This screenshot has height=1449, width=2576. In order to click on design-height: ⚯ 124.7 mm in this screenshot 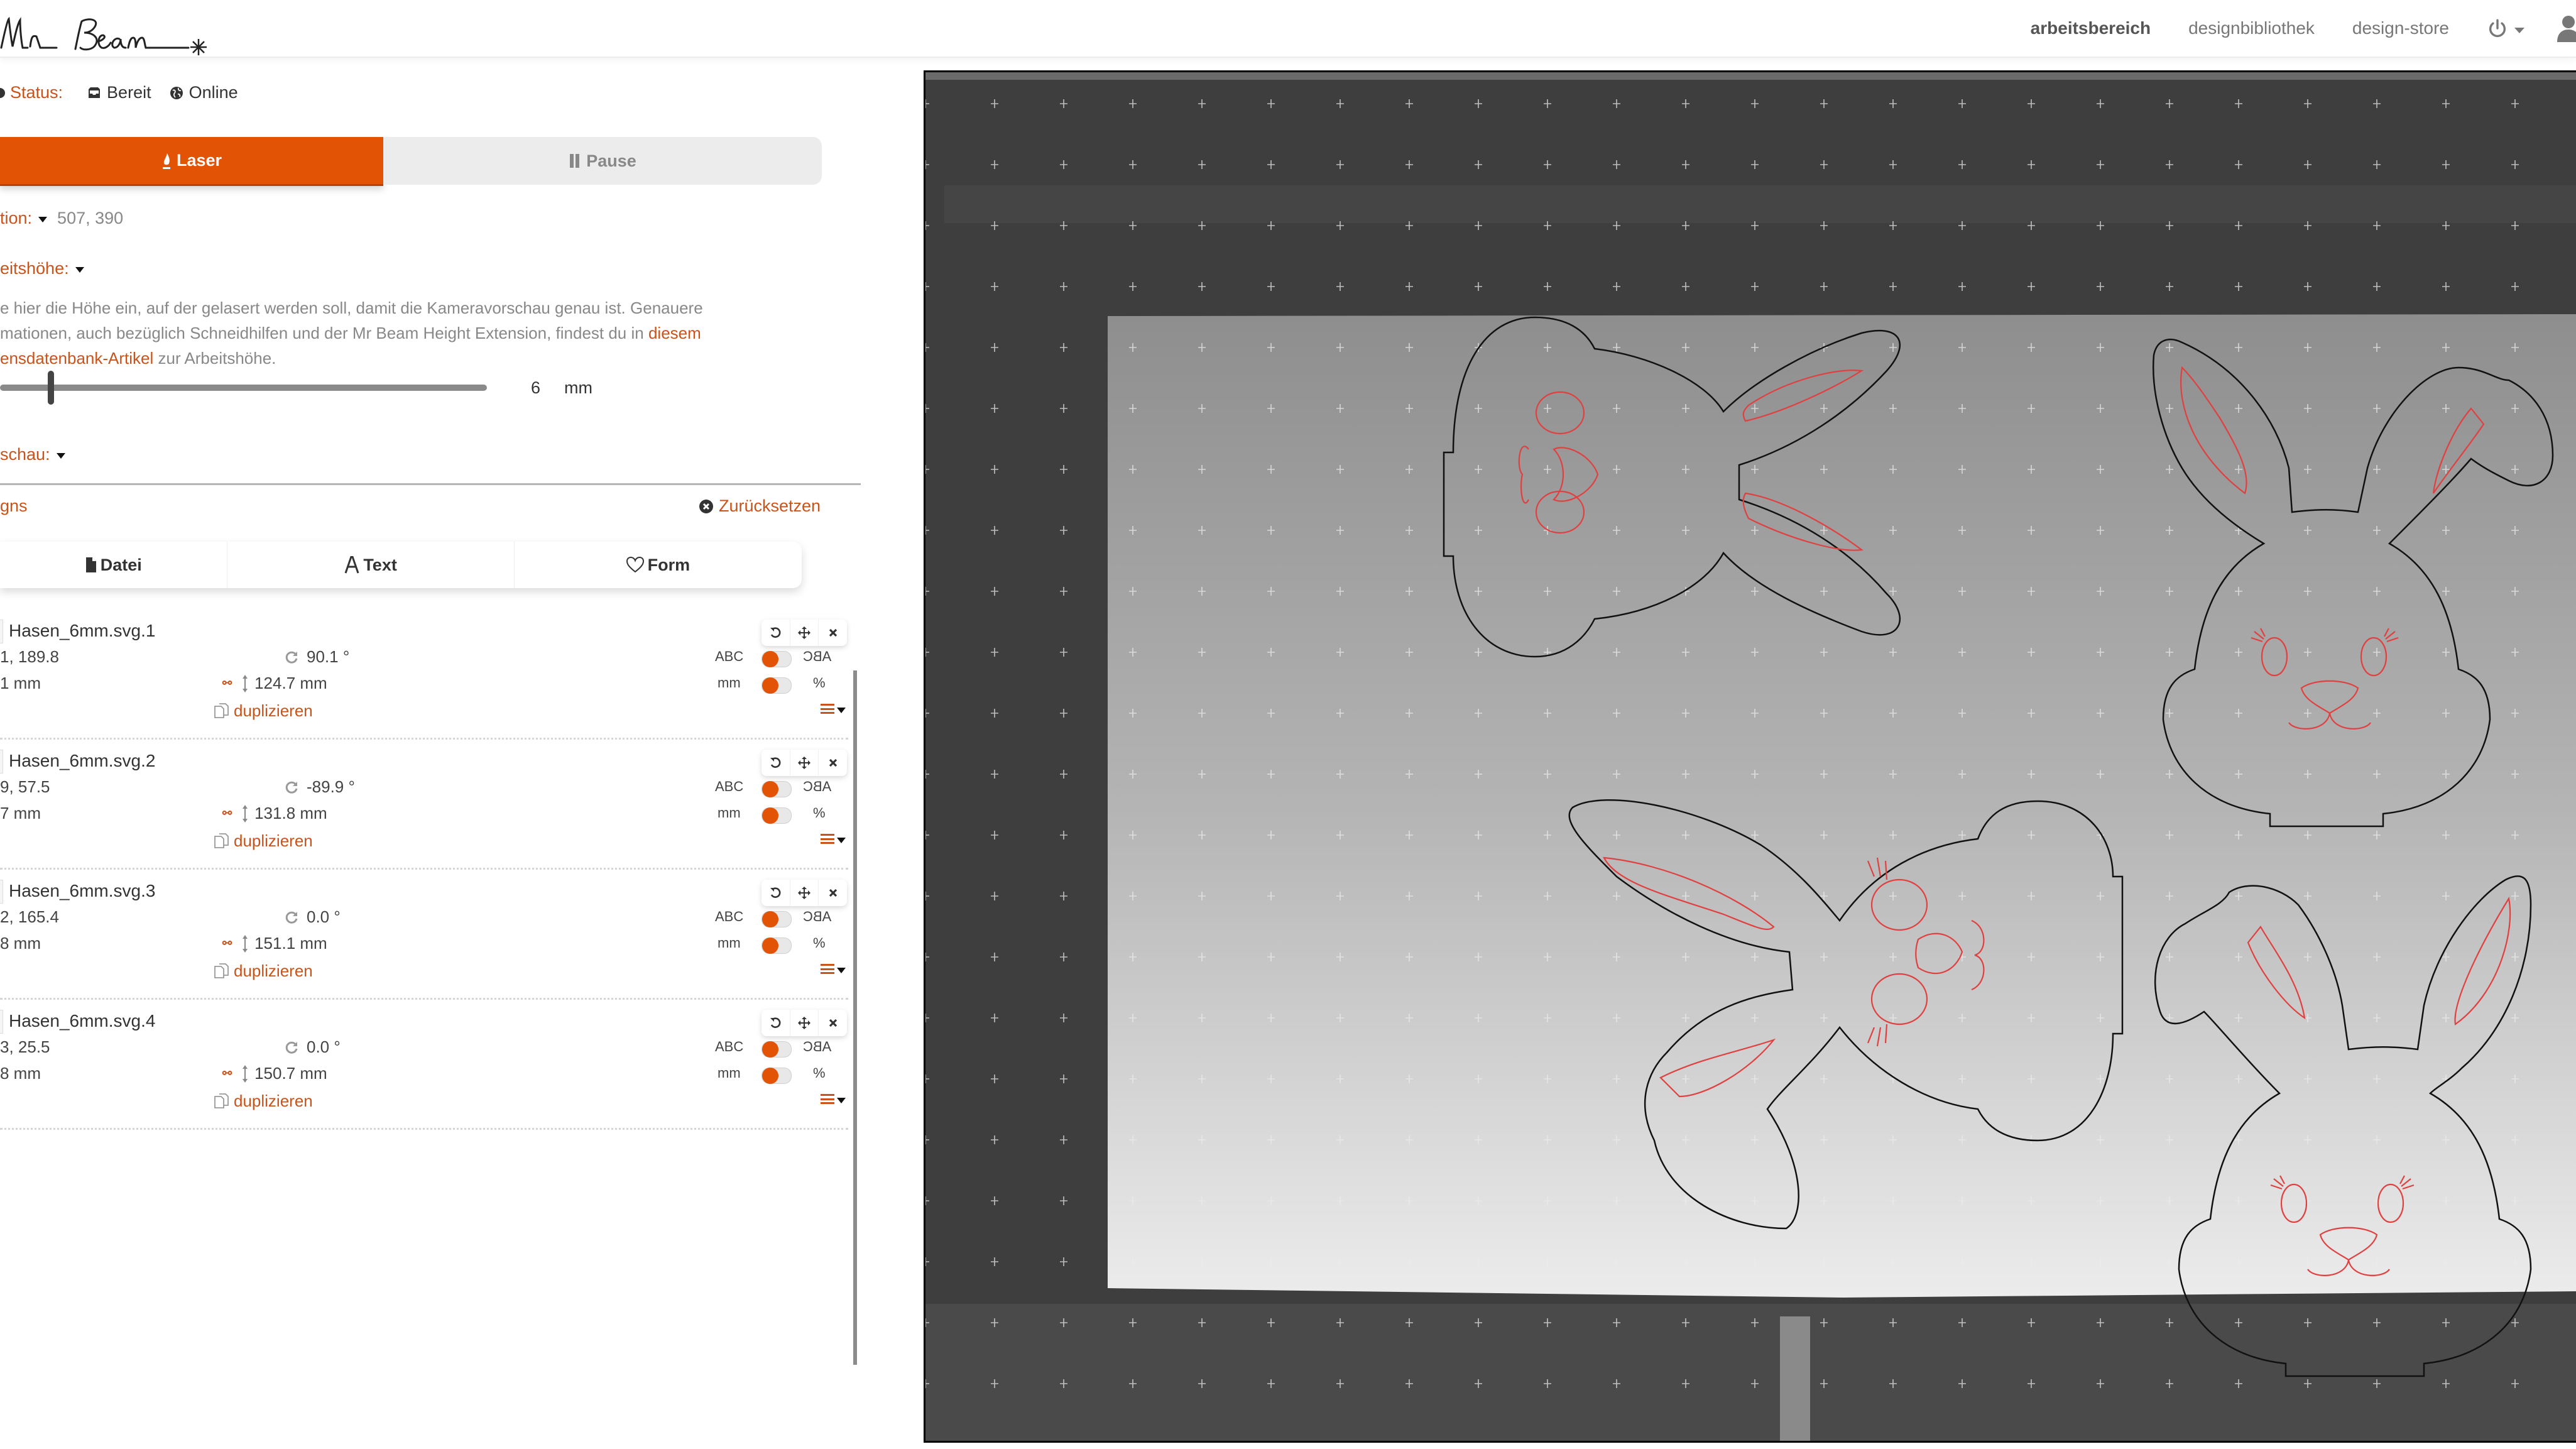, I will do `click(274, 683)`.